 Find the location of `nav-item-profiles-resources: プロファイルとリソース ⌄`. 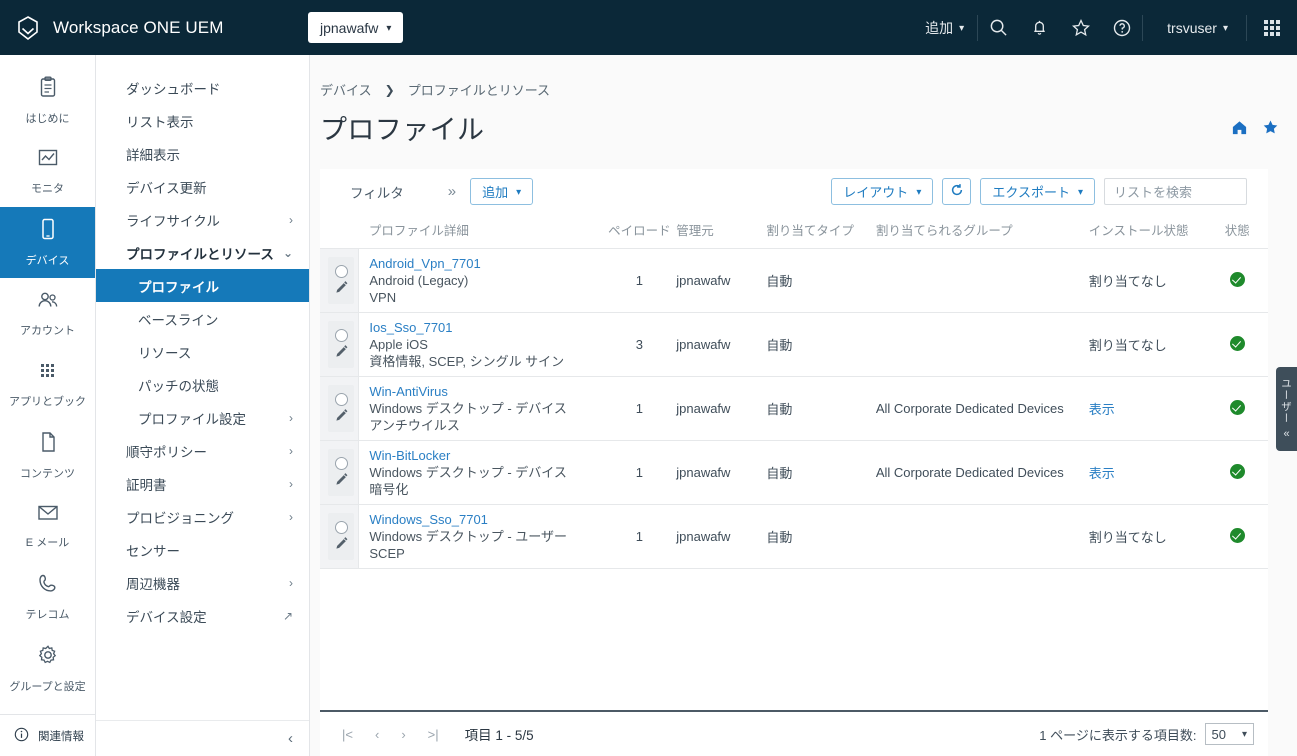

nav-item-profiles-resources: プロファイルとリソース ⌄ is located at coordinates (202, 252).